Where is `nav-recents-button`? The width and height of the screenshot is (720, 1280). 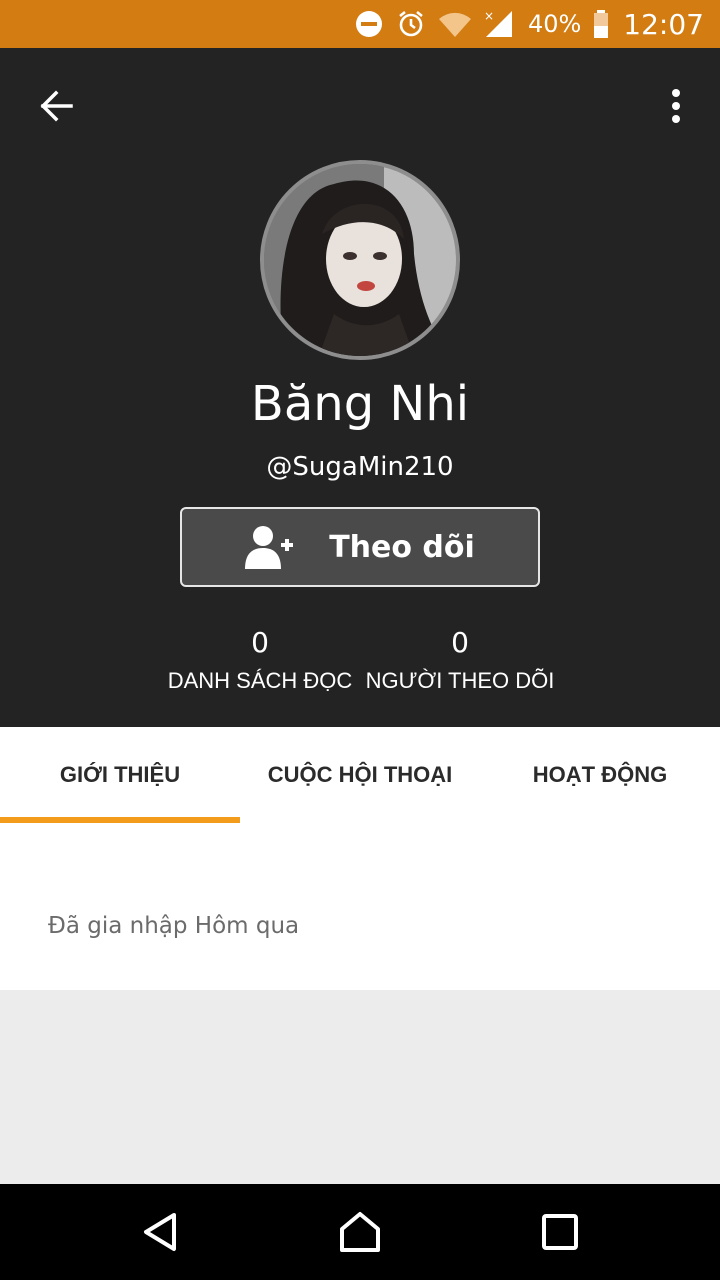
nav-recents-button is located at coordinates (560, 1232).